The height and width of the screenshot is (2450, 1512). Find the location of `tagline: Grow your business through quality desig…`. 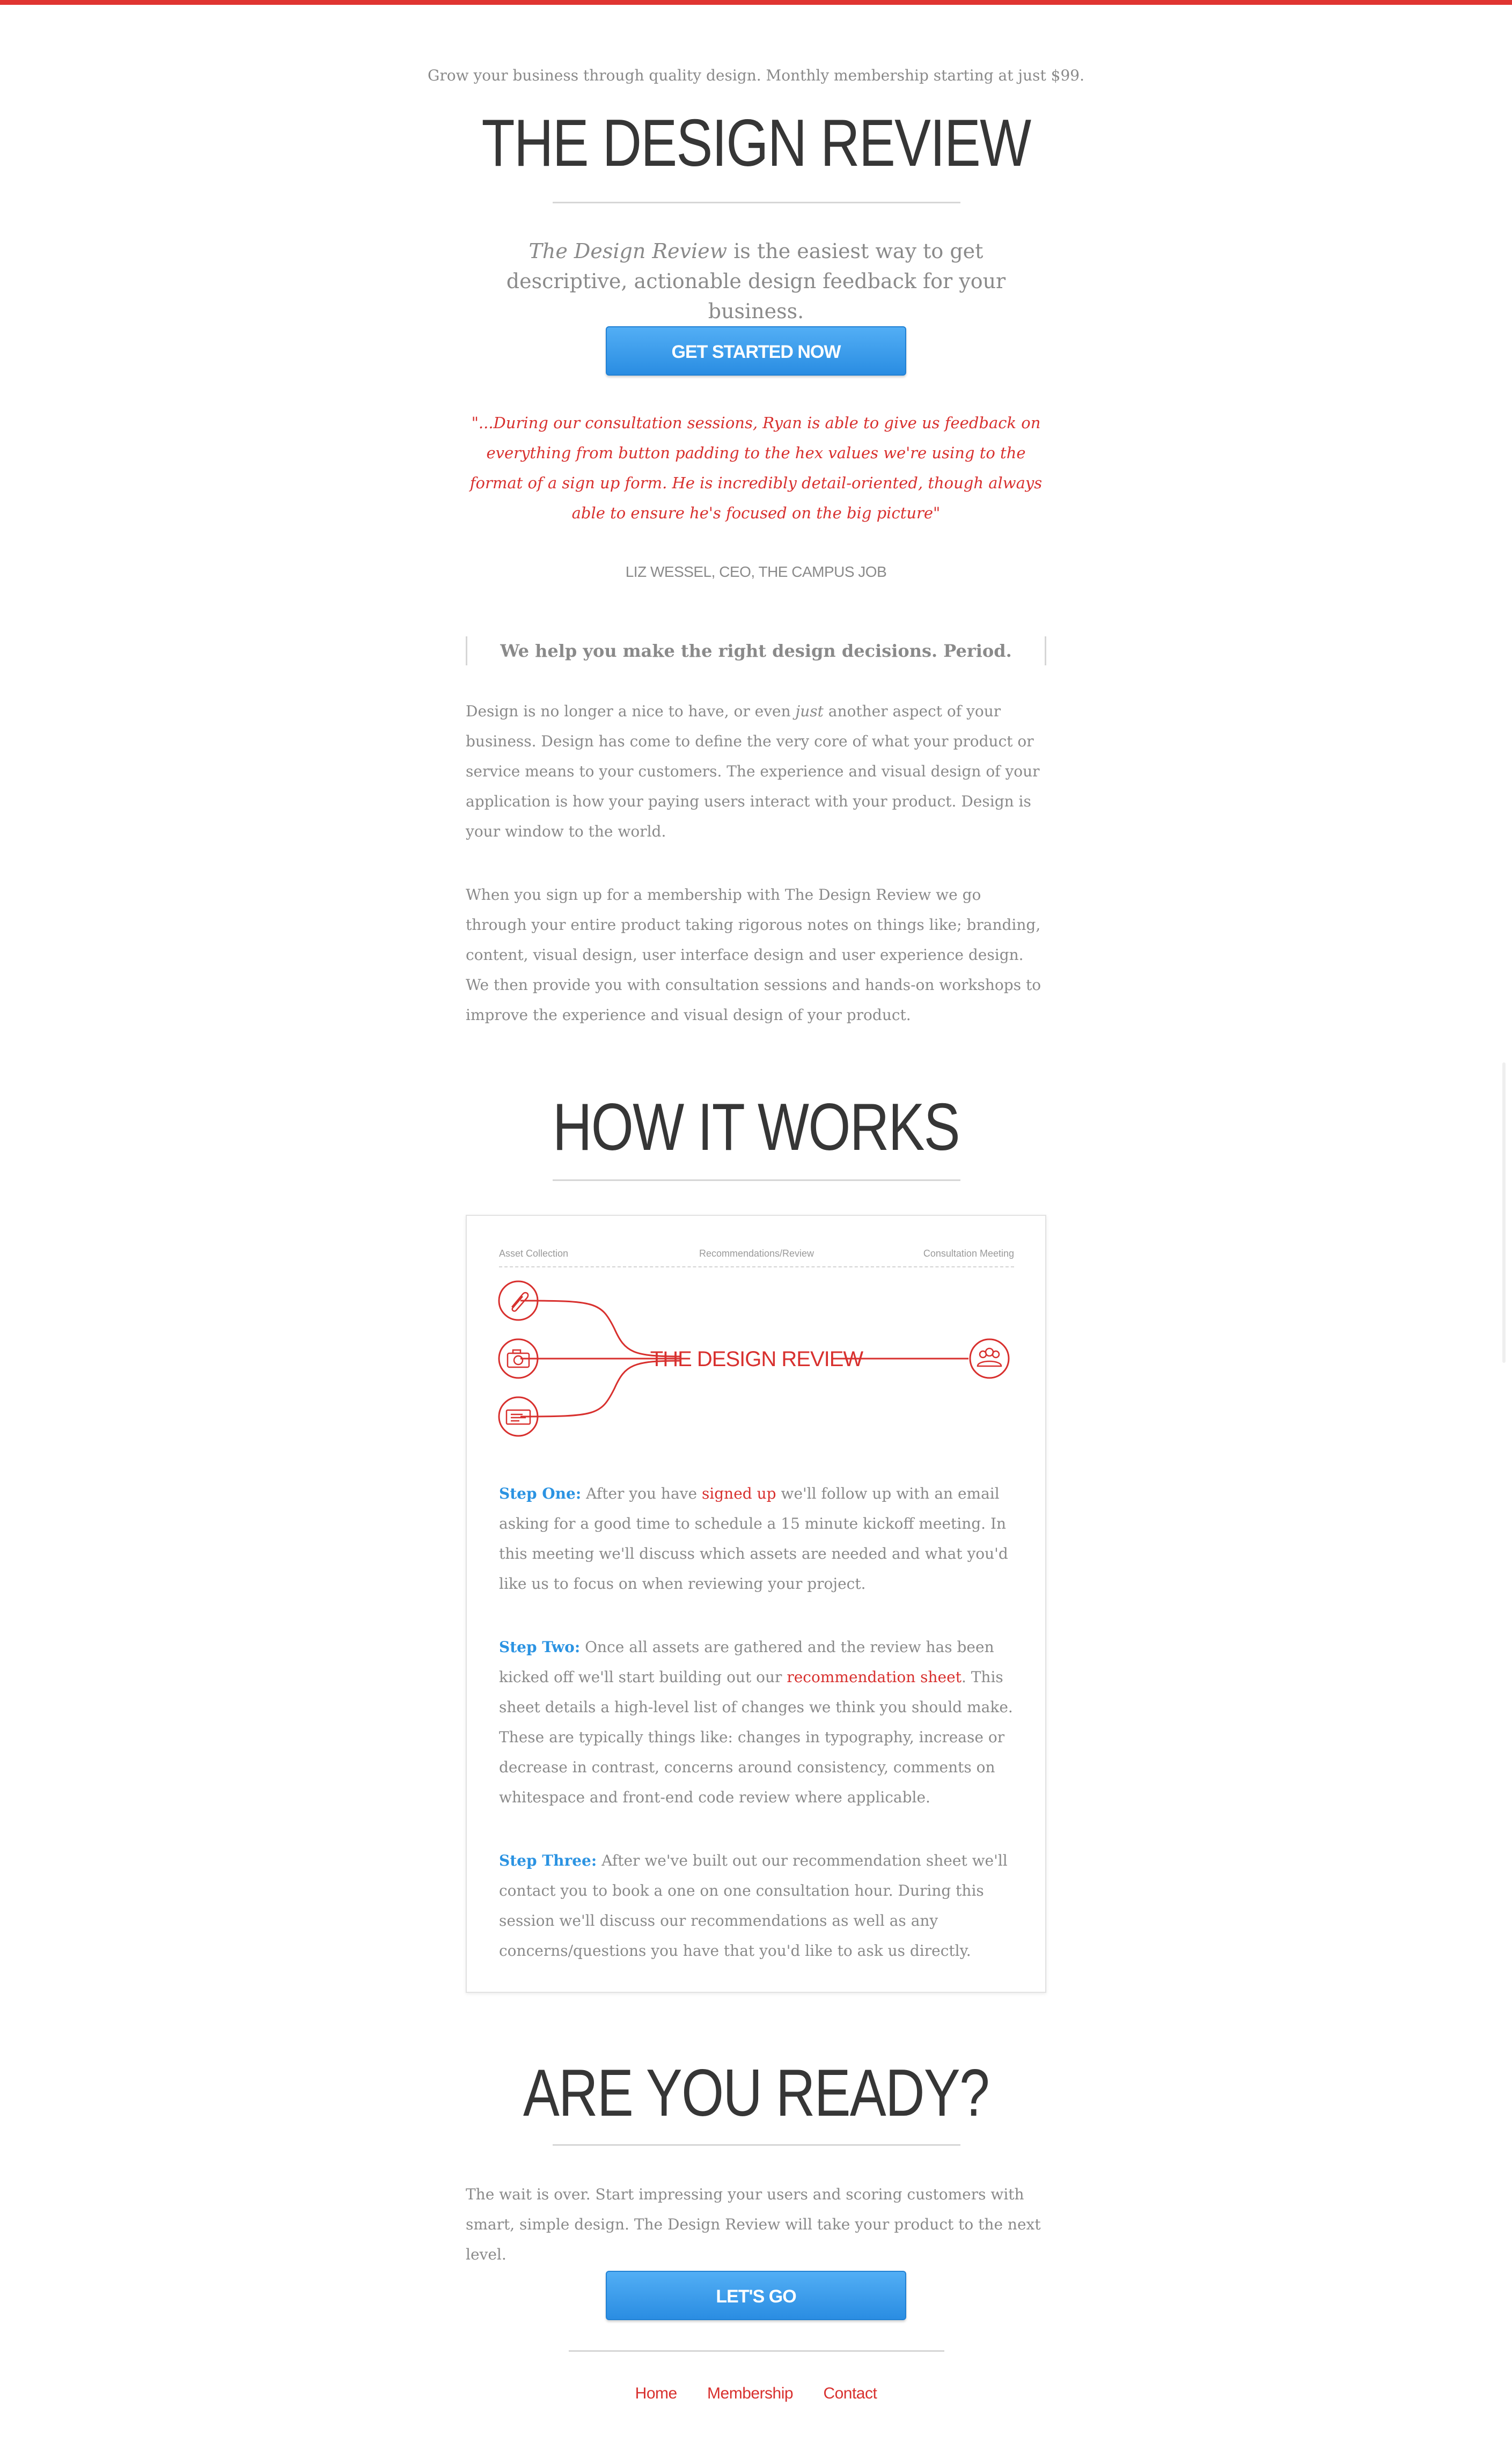

tagline: Grow your business through quality desig… is located at coordinates (756, 76).